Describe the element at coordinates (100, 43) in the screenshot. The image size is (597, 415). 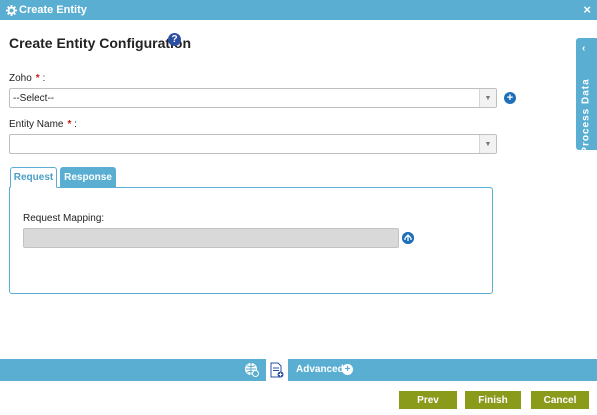
I see `page-title: Create Entity Configuration` at that location.